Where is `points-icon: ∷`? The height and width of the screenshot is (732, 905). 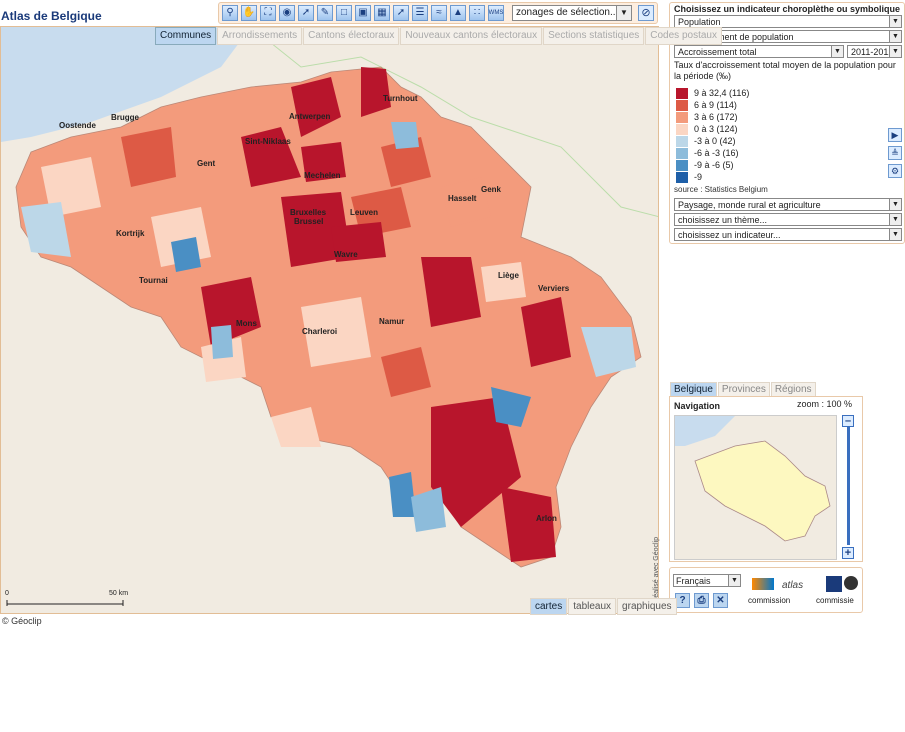
points-icon: ∷ is located at coordinates (477, 13).